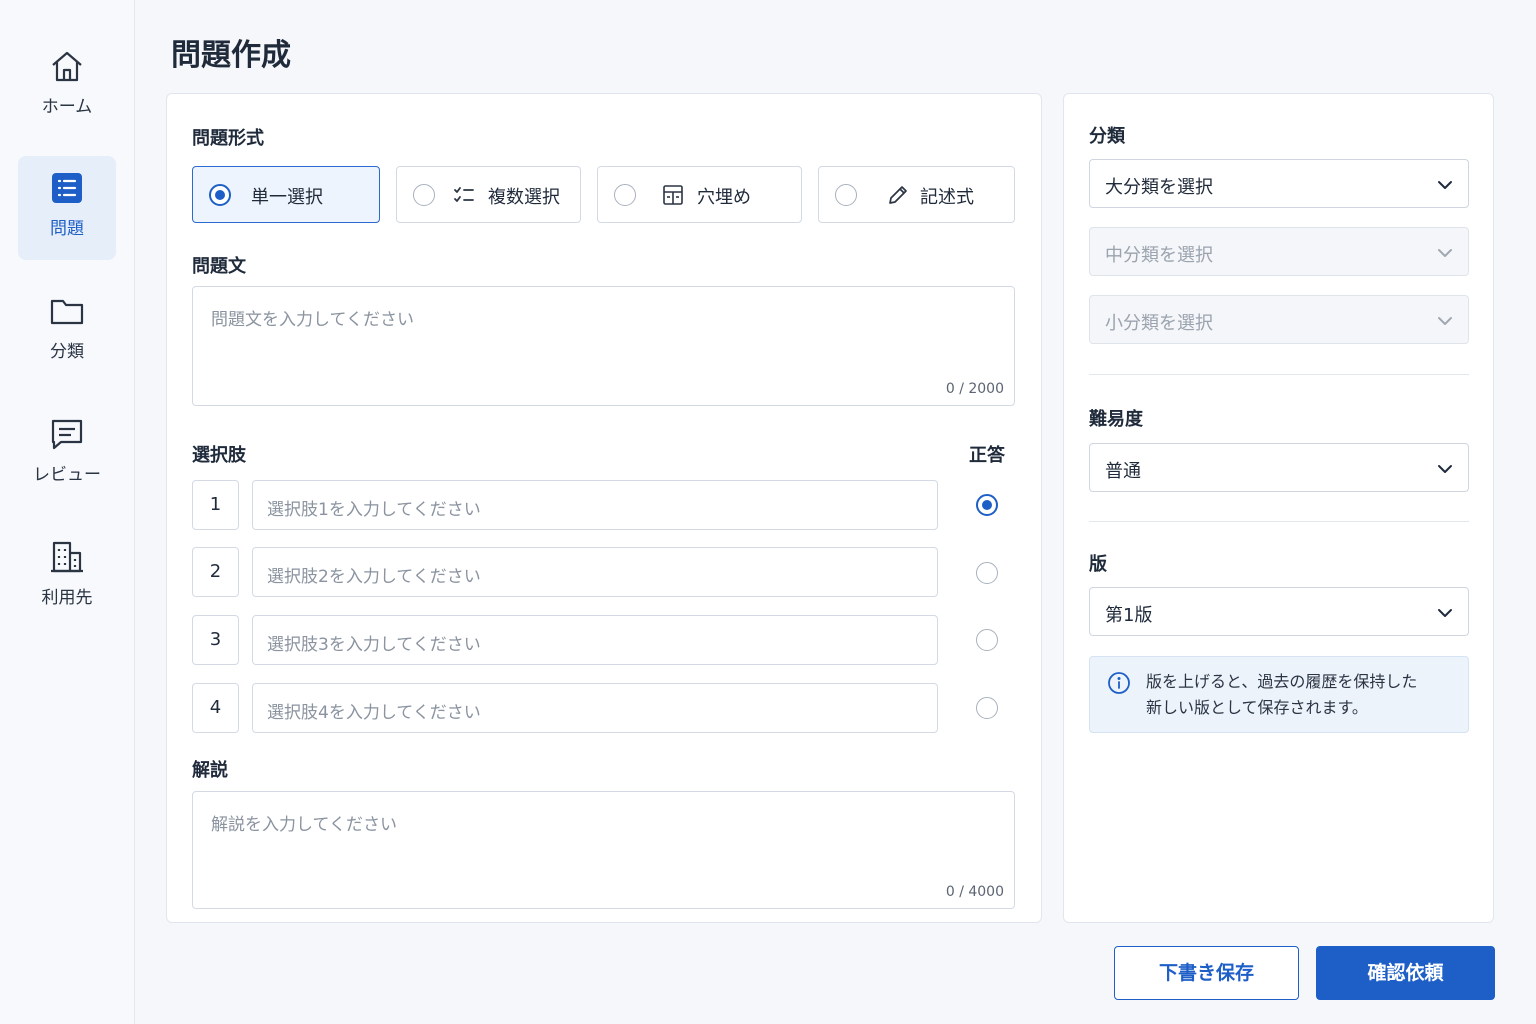 This screenshot has width=1536, height=1024. What do you see at coordinates (1159, 323) in the screenshot?
I see `select-value: 小分類を選択` at bounding box center [1159, 323].